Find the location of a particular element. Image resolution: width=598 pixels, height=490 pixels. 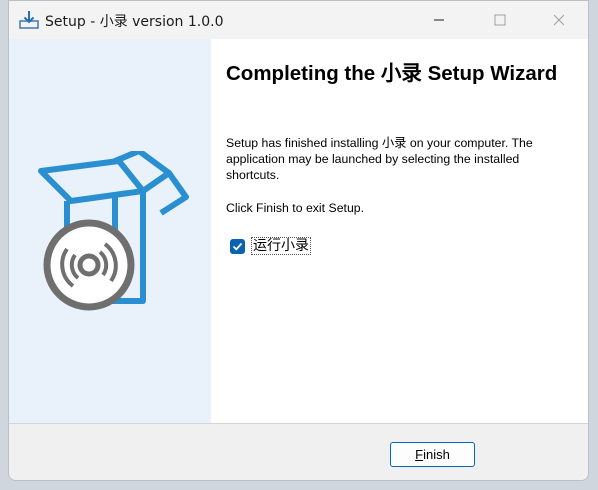

minimize-button is located at coordinates (439, 20).